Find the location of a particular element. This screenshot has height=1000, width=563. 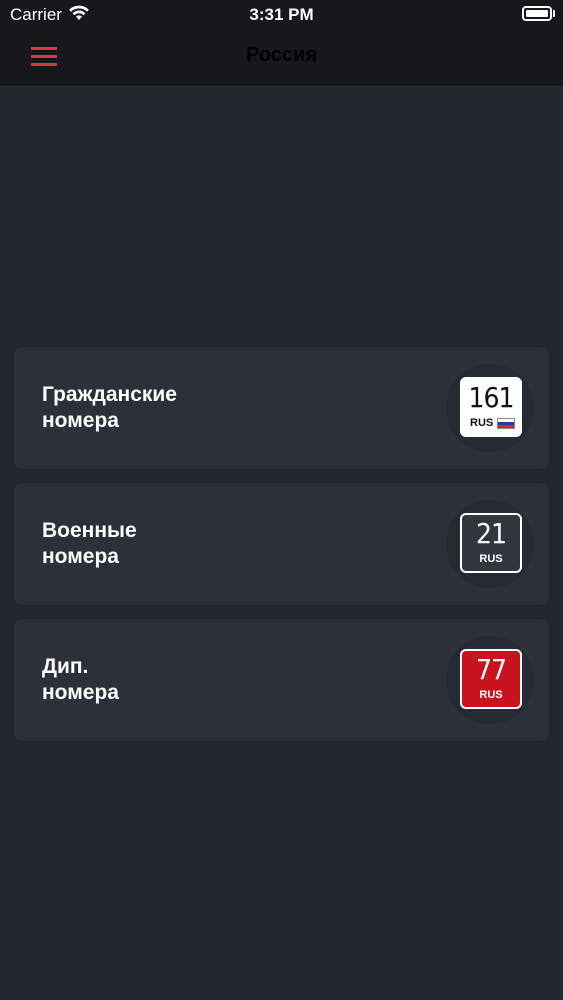

card-label-line1: Дип. is located at coordinates (65, 666).